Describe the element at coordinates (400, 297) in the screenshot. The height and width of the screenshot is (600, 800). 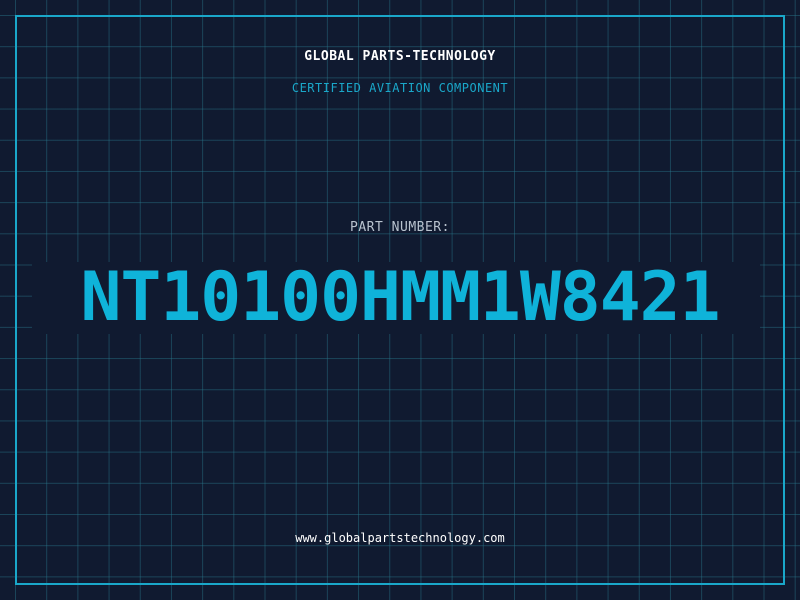
I see `part-number-value: NT10100HMM1W8421` at that location.